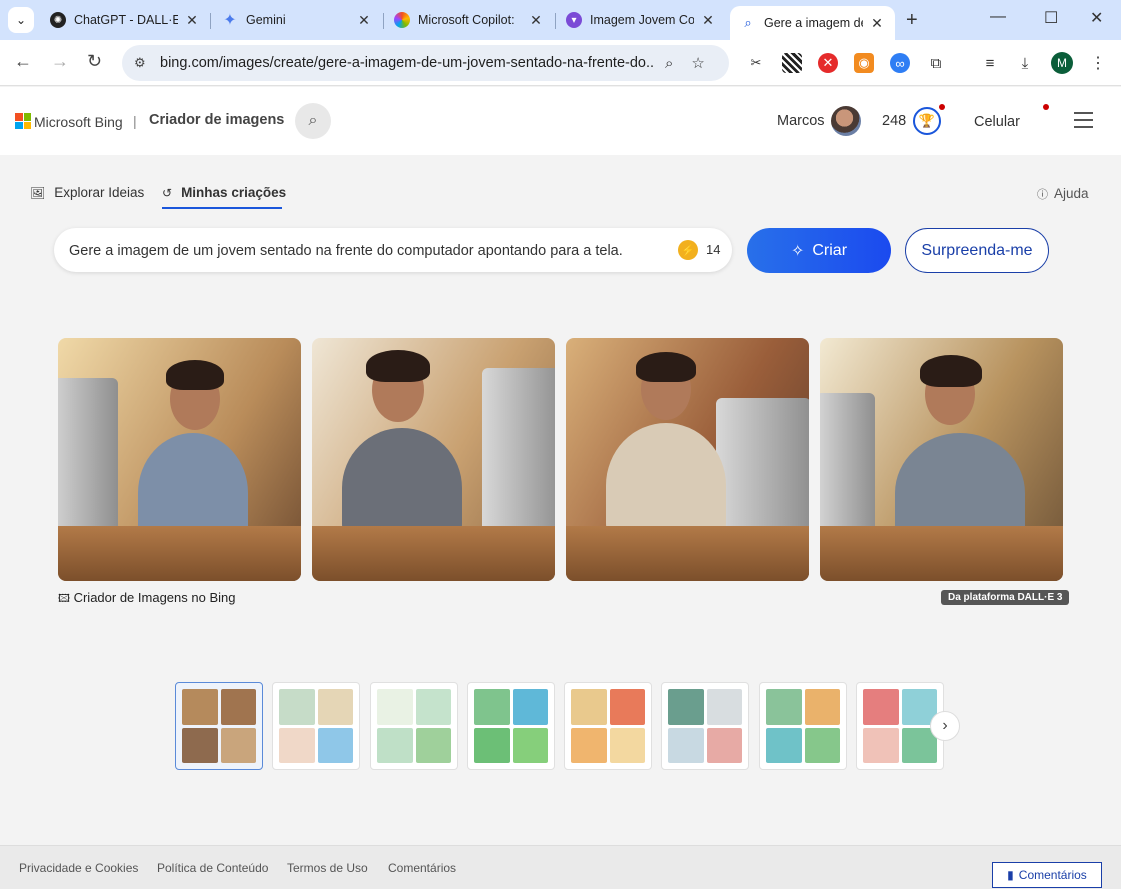 This screenshot has width=1121, height=889. What do you see at coordinates (1010, 875) in the screenshot?
I see `chat-bubble-icon: ▮` at bounding box center [1010, 875].